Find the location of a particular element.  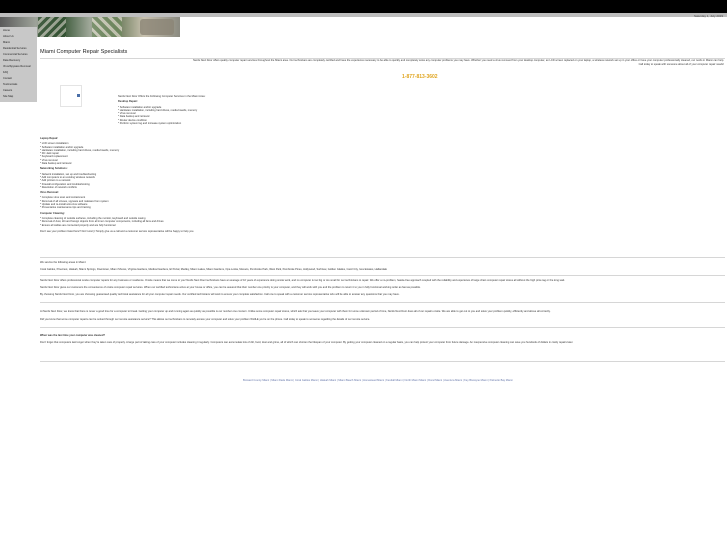

sidebar-item-home: Home is located at coordinates (6, 30).